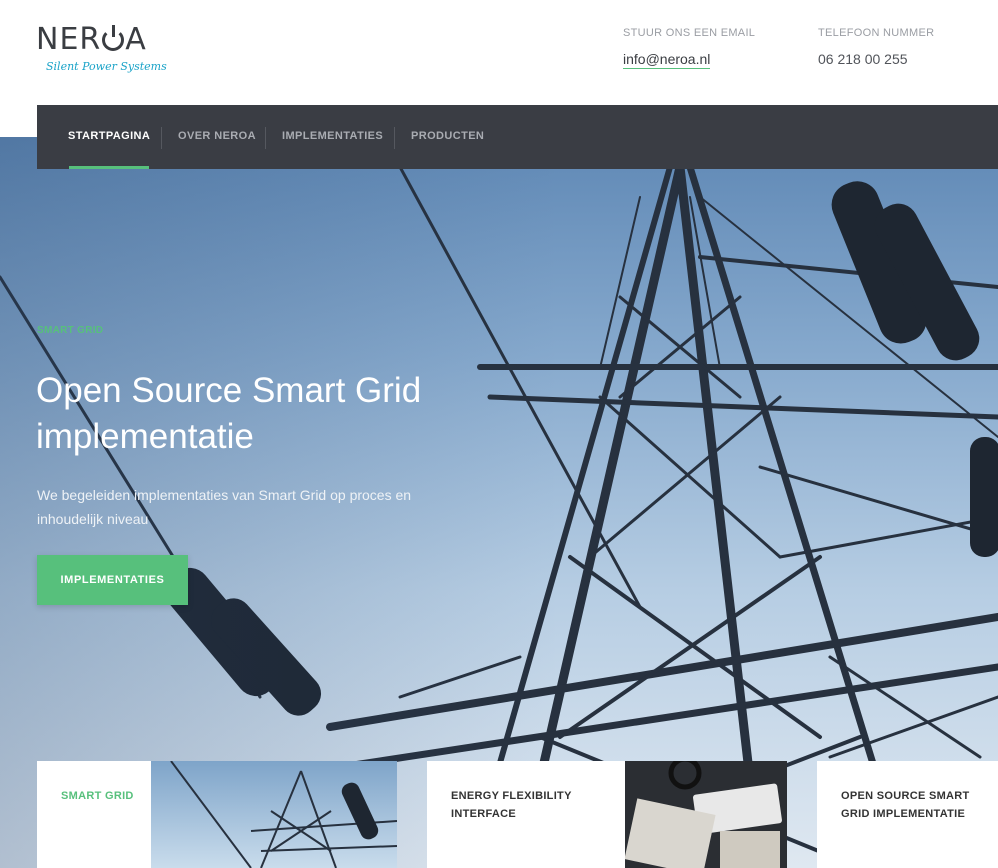 This screenshot has width=998, height=868. What do you see at coordinates (905, 805) in the screenshot?
I see `card-title: OPEN SOURCE SMART GRID IMPLEMENTATIE` at bounding box center [905, 805].